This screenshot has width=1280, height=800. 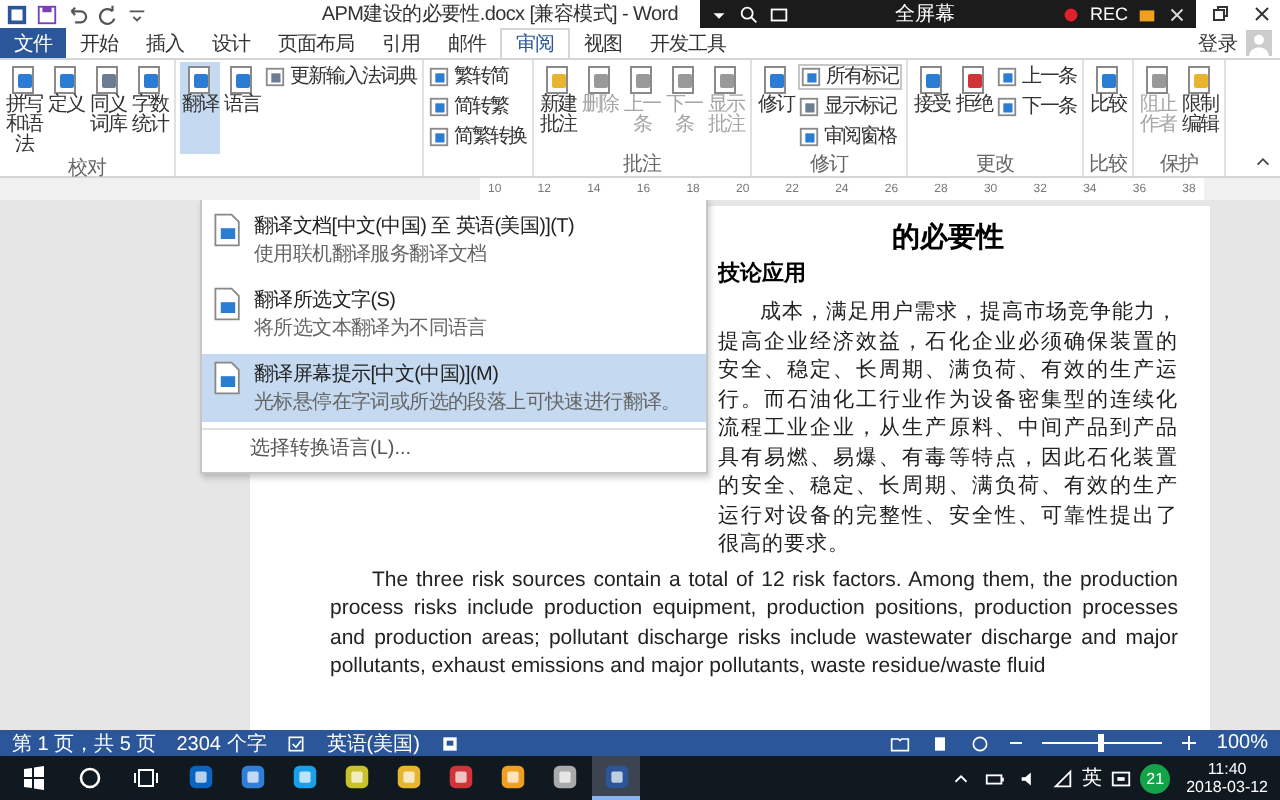 I want to click on ribbon-button: 显示标记, so click(x=850, y=107).